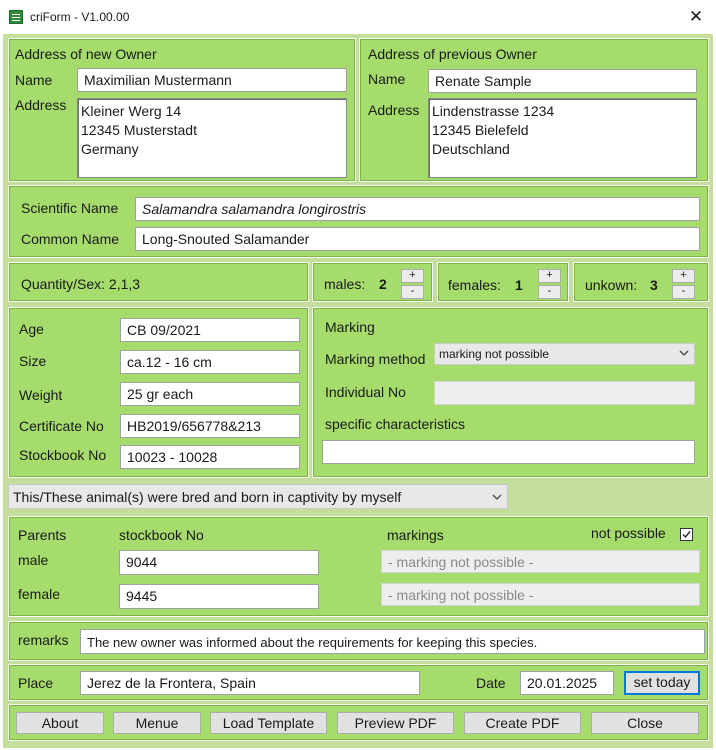  I want to click on form-icon, so click(16, 17).